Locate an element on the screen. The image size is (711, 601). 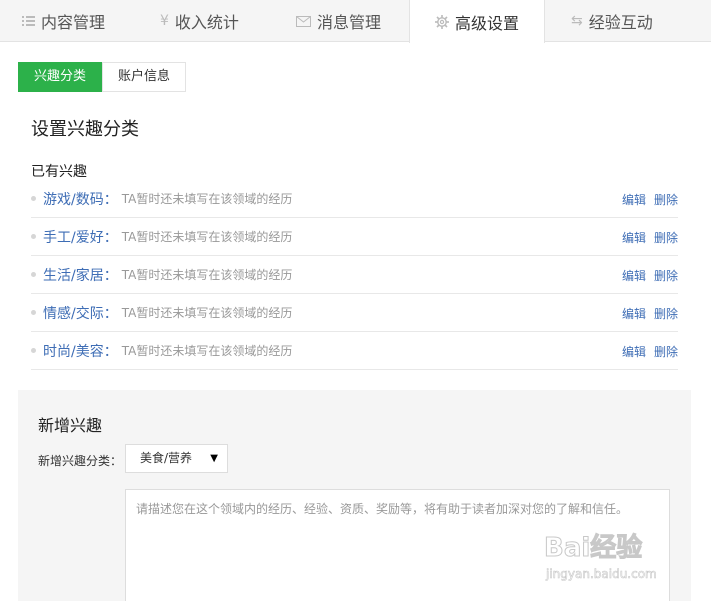
baidu-watermark: Bai经验 jingyan.baidu.com is located at coordinates (615, 556).